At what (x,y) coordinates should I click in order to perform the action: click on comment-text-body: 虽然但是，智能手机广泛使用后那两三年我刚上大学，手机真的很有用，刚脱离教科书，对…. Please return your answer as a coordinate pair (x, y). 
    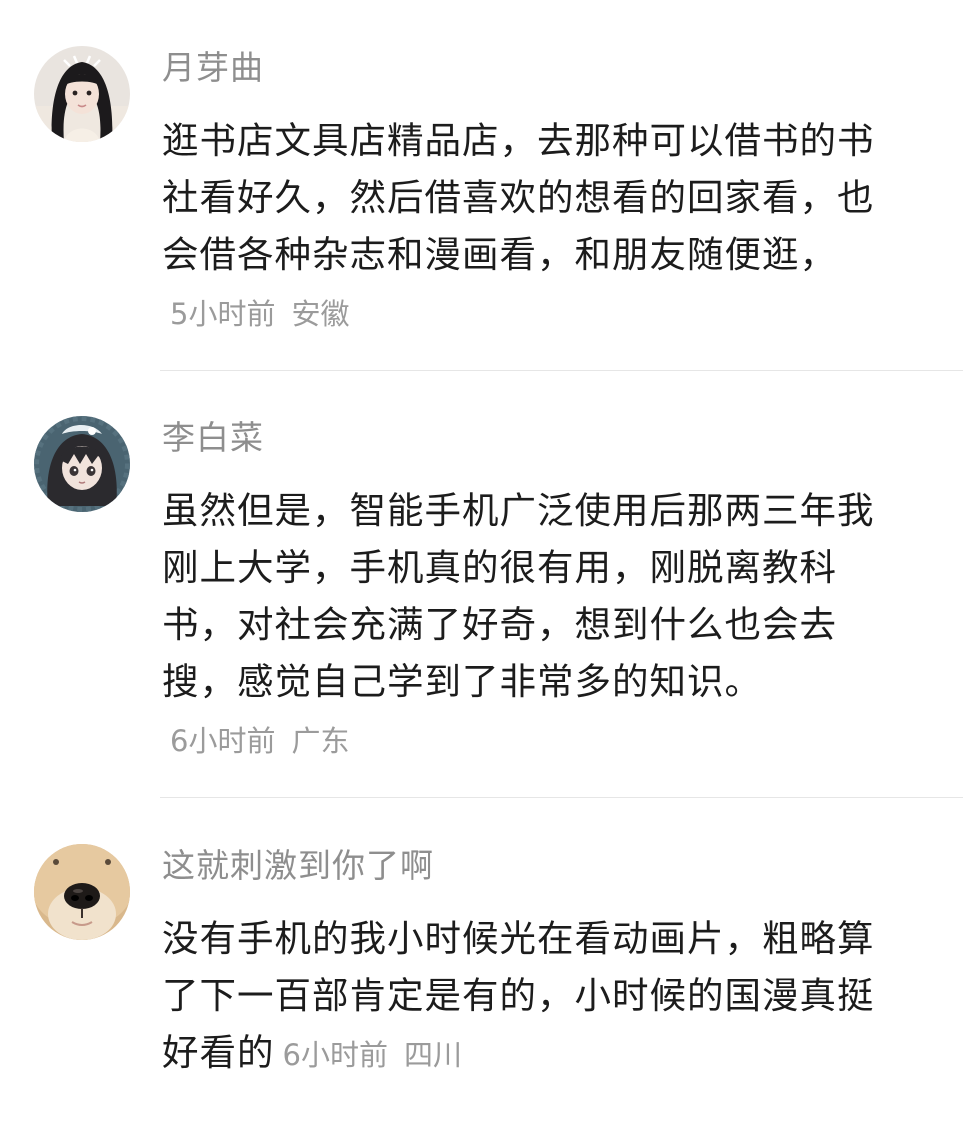
    Looking at the image, I should click on (518, 596).